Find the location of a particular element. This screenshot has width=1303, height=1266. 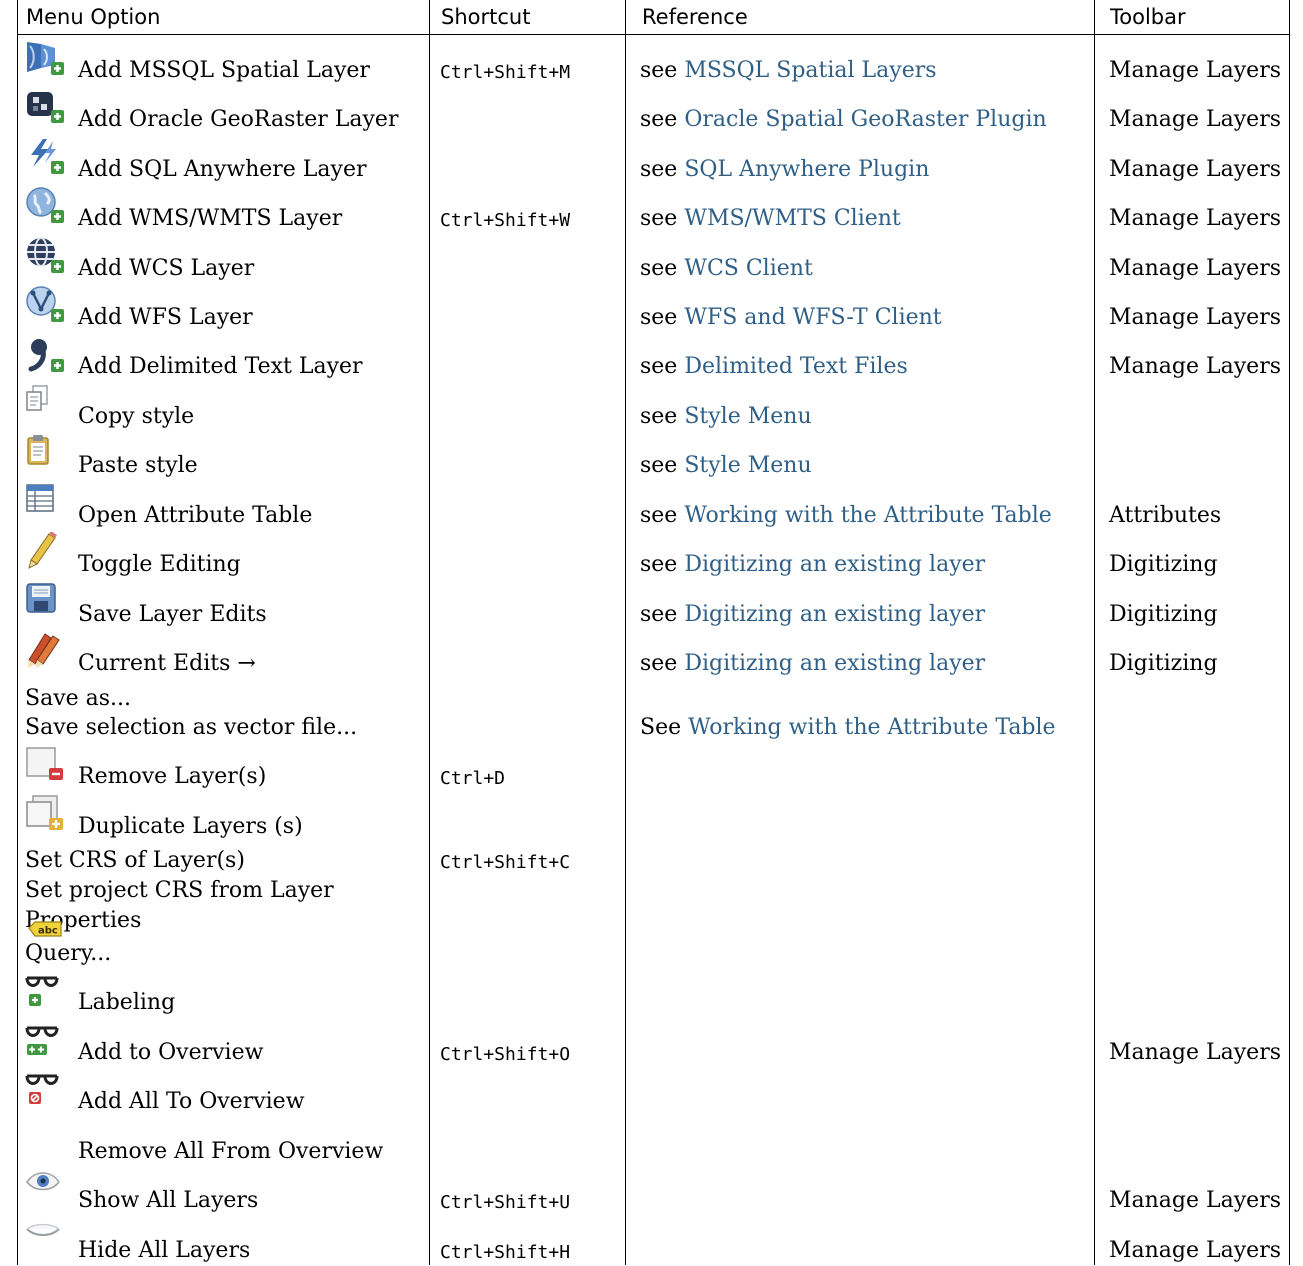

reference-cell: see WMS/WMTS Client is located at coordinates (770, 219).